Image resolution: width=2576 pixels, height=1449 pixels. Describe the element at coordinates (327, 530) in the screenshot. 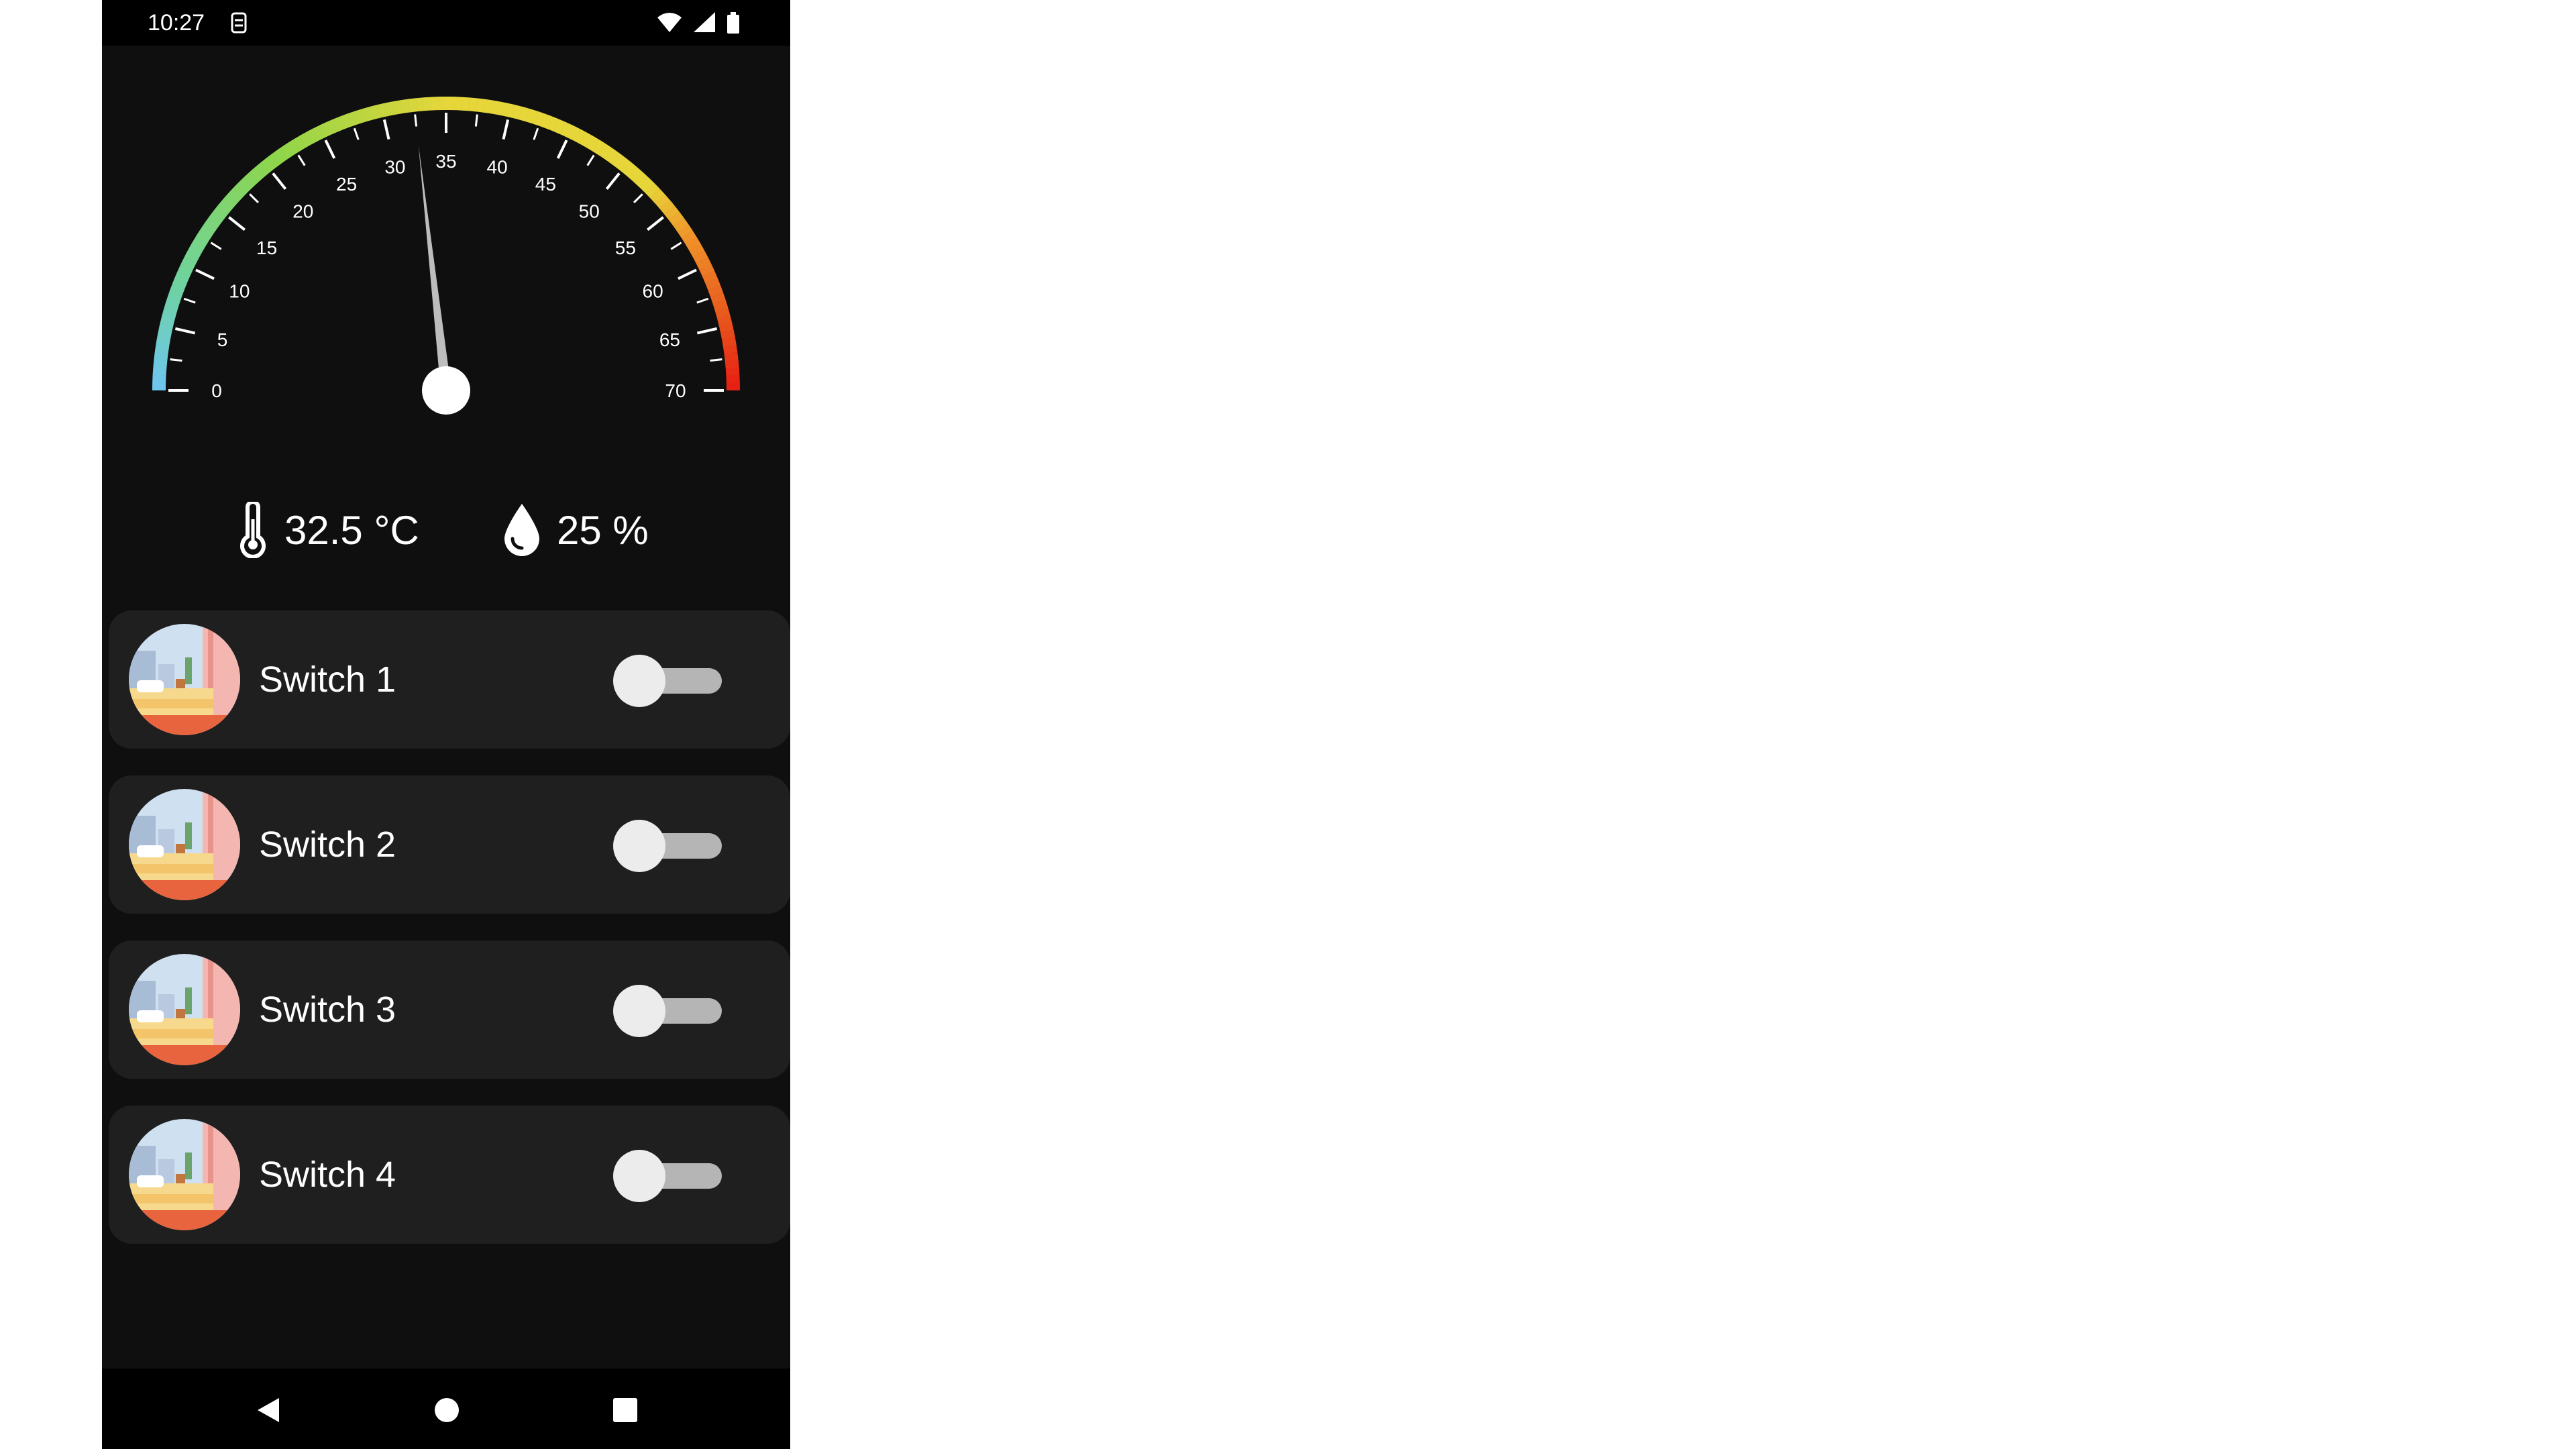

I see `temperature-reading: 32.5 °C` at that location.